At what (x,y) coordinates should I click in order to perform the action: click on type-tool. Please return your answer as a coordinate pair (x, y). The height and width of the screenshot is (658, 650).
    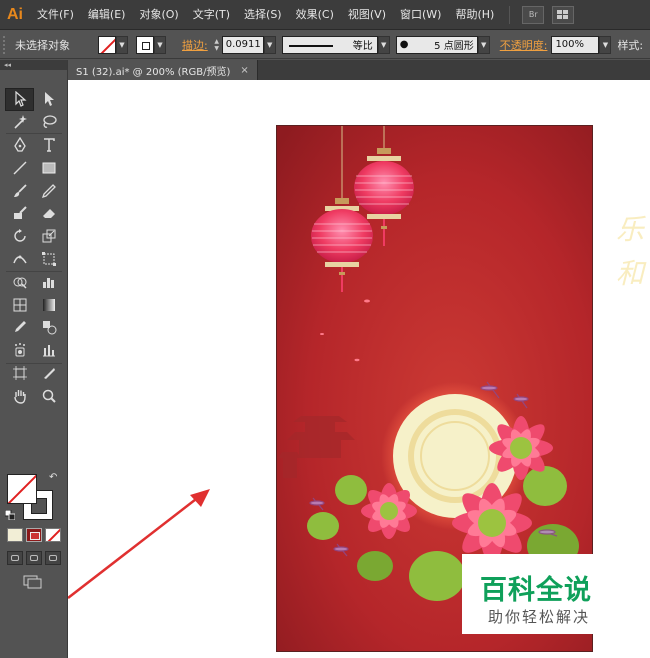
    Looking at the image, I should click on (48, 145).